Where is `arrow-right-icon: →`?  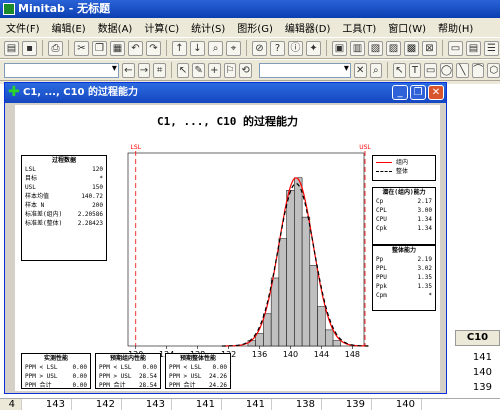
arrow-right-icon: → is located at coordinates (144, 70).